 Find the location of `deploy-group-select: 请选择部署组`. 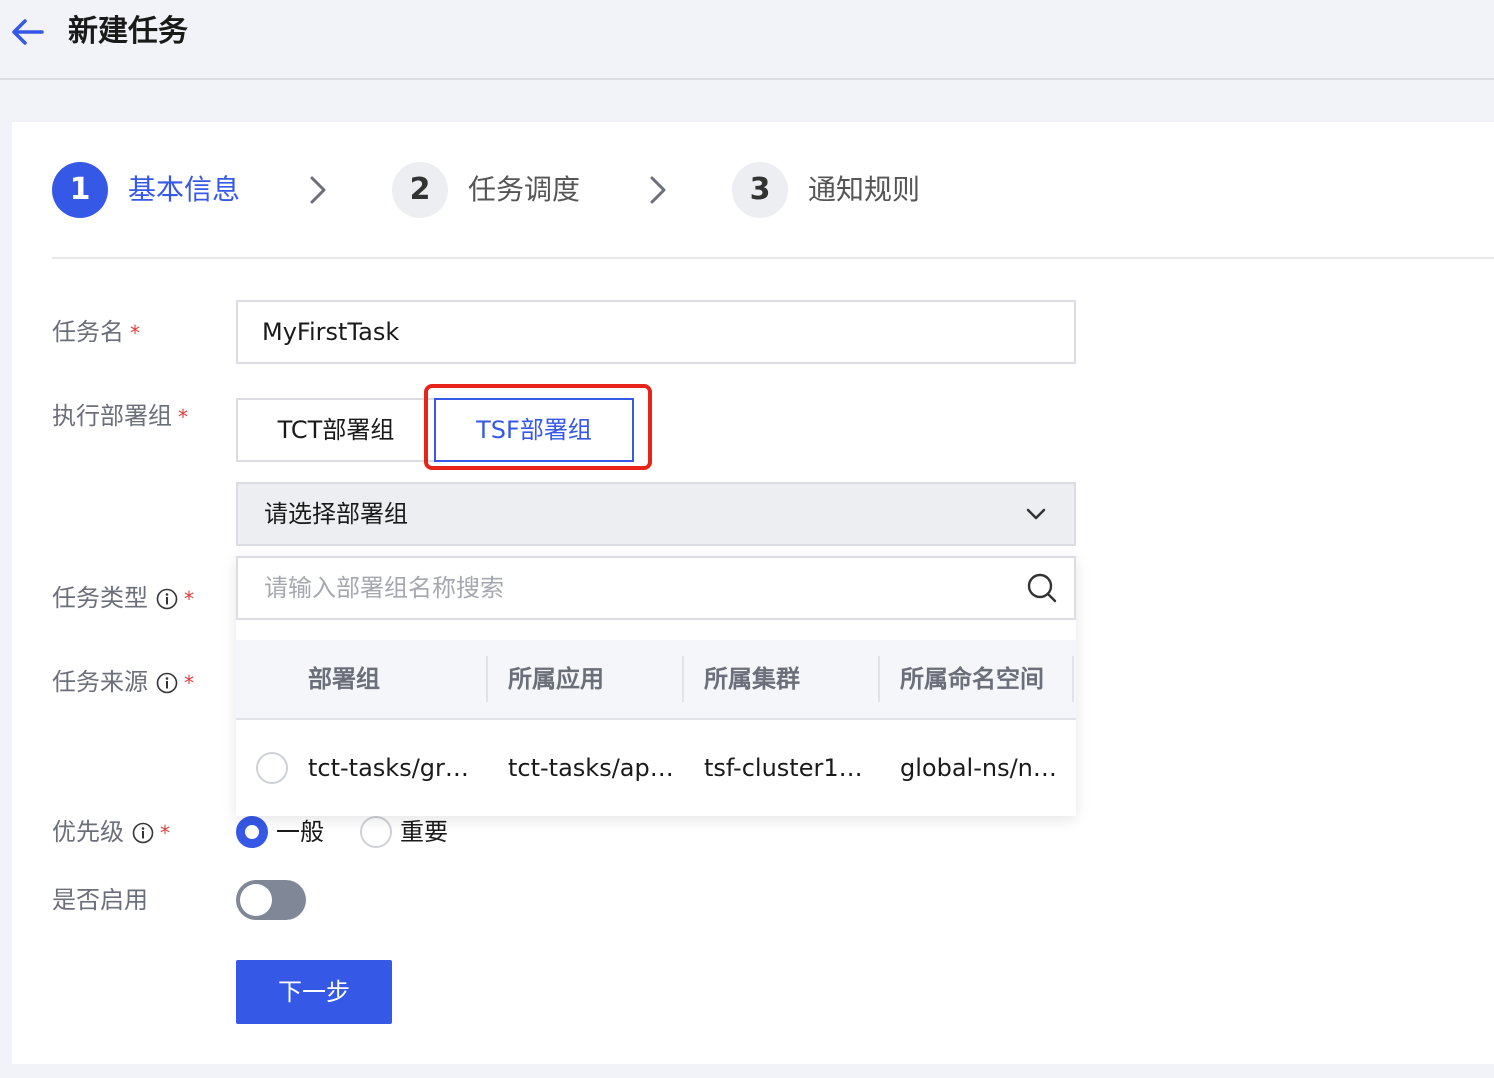

deploy-group-select: 请选择部署组 is located at coordinates (656, 514).